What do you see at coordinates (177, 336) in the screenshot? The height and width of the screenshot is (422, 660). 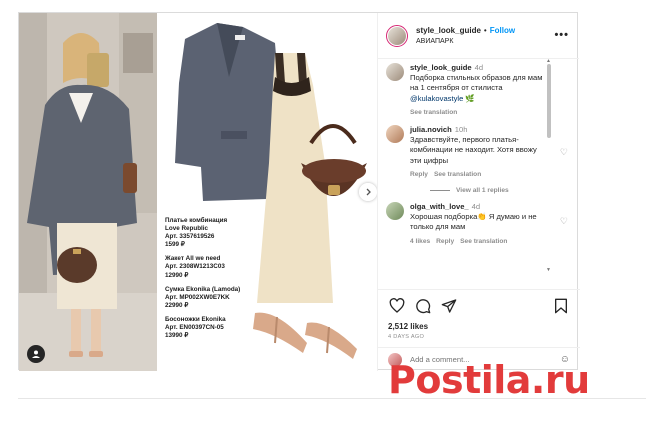 I see `caption-line: 13990 ₽` at bounding box center [177, 336].